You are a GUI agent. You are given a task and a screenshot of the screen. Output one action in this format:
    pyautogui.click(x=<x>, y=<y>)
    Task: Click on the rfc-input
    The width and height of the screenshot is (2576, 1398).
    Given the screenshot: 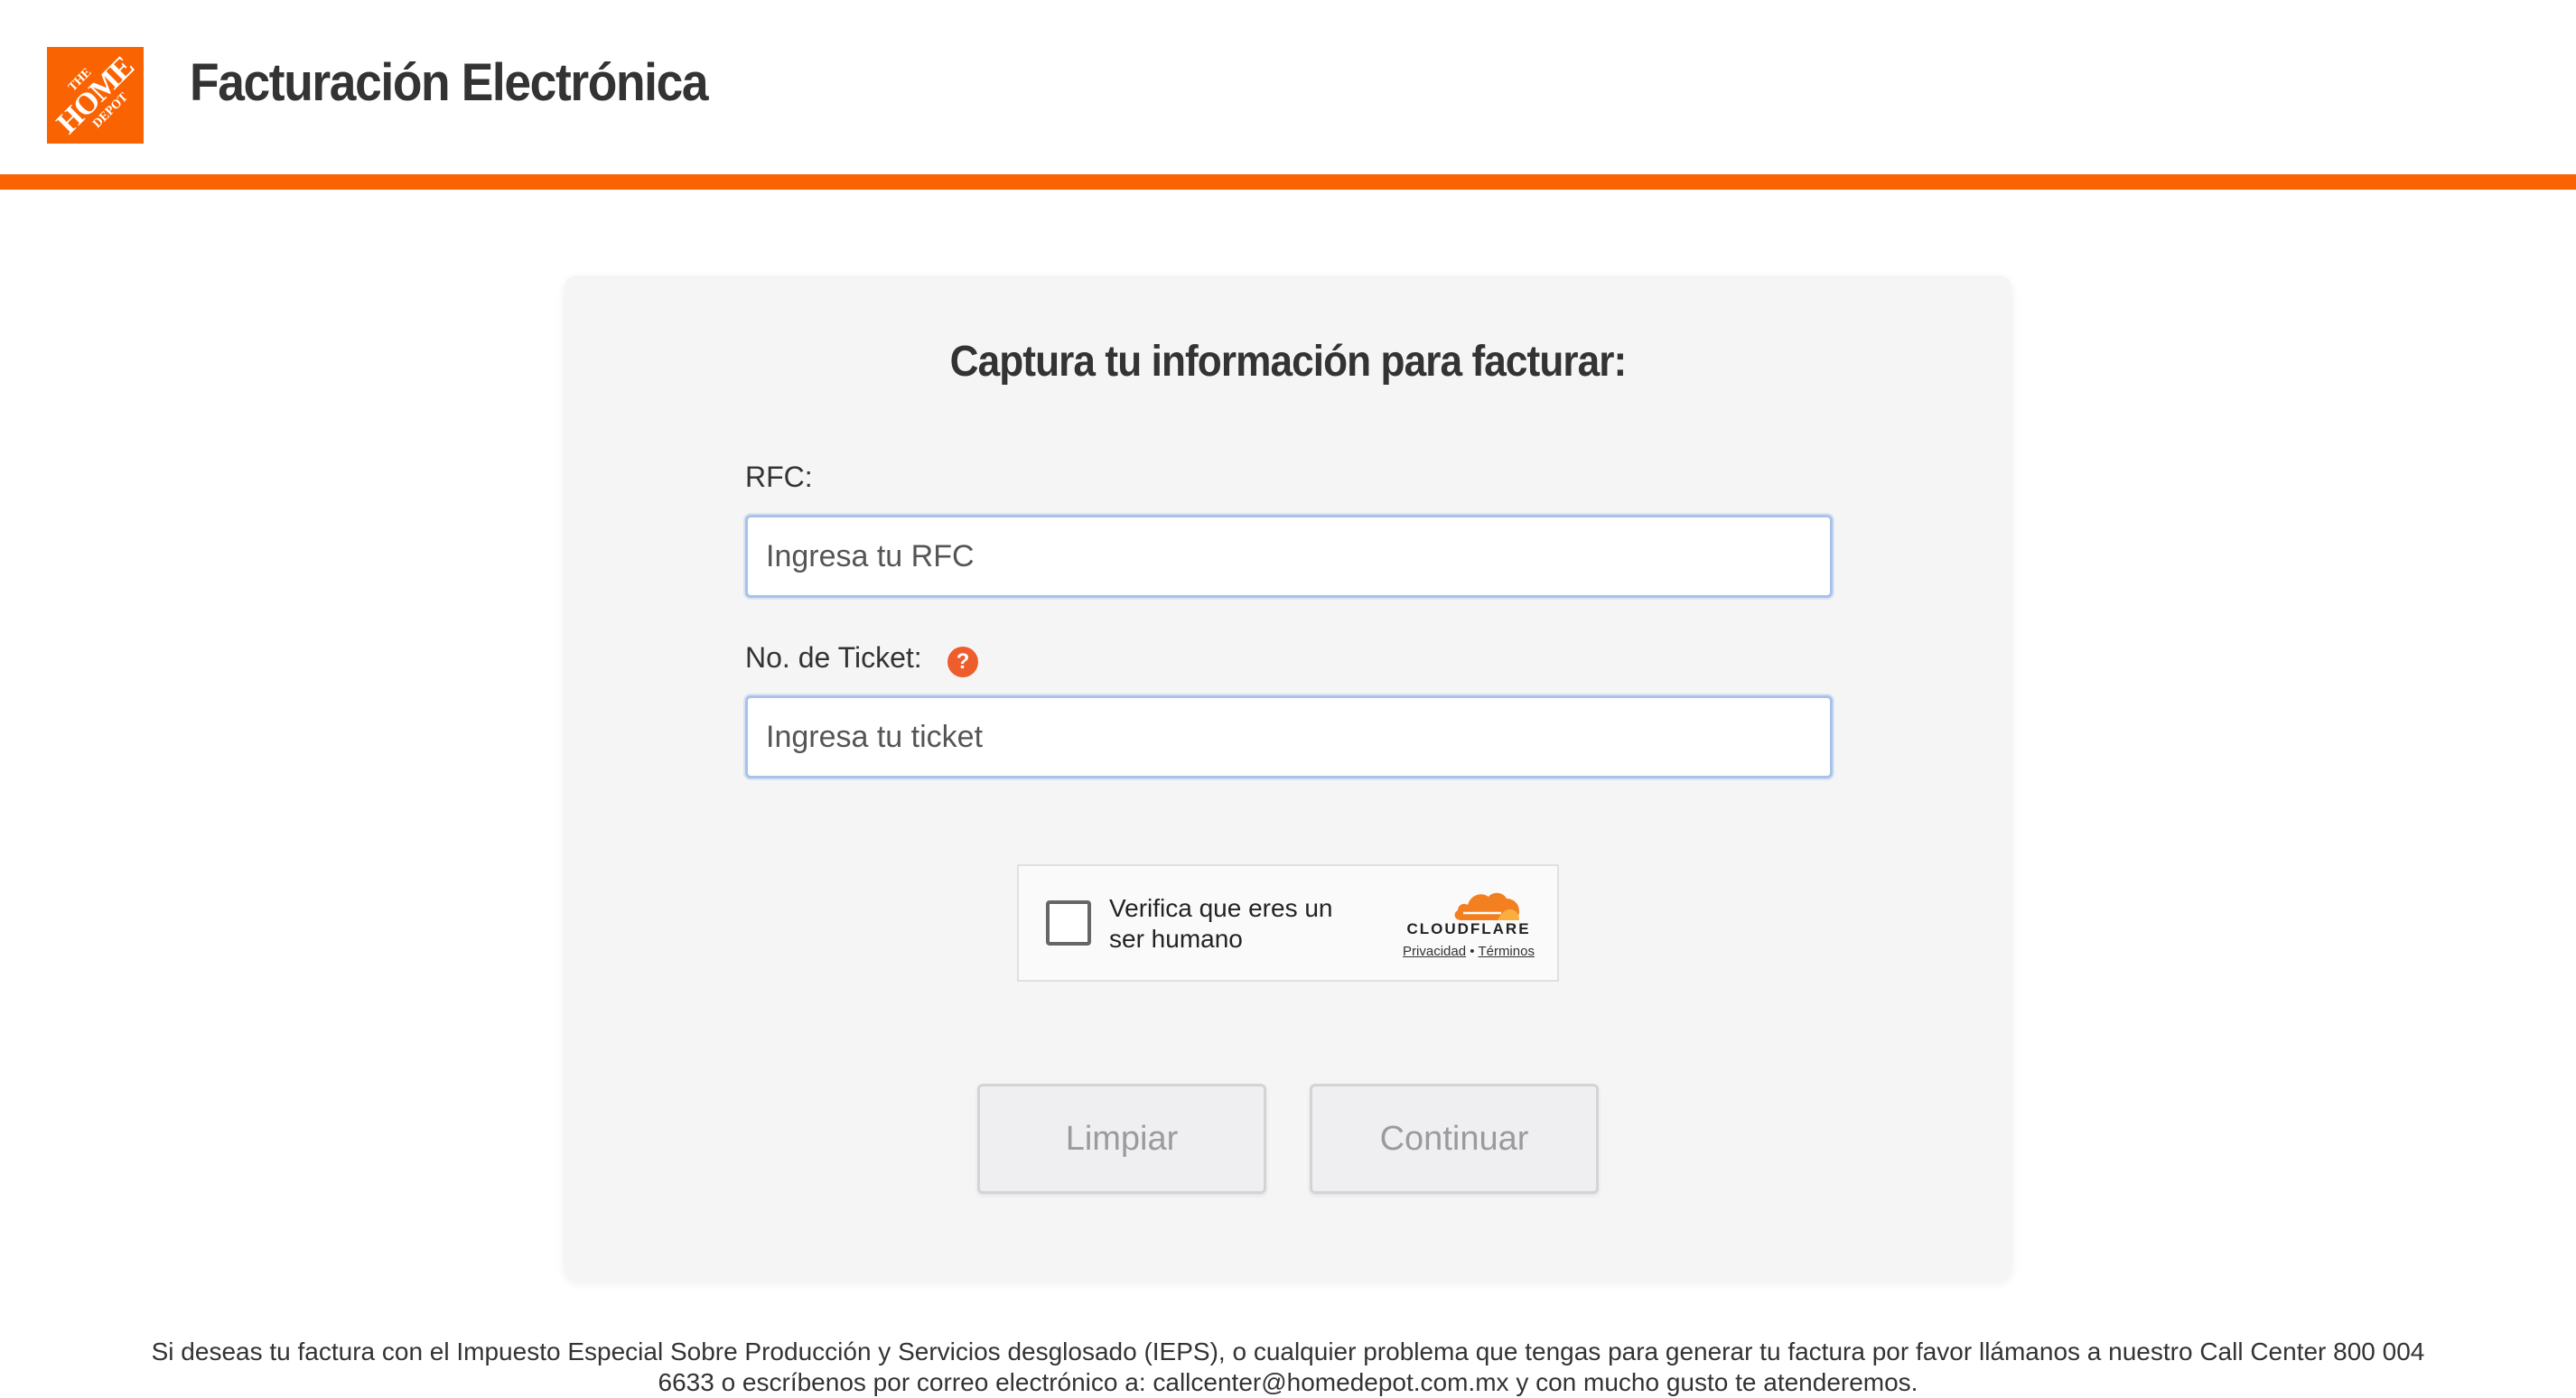 What is the action you would take?
    pyautogui.click(x=1289, y=556)
    